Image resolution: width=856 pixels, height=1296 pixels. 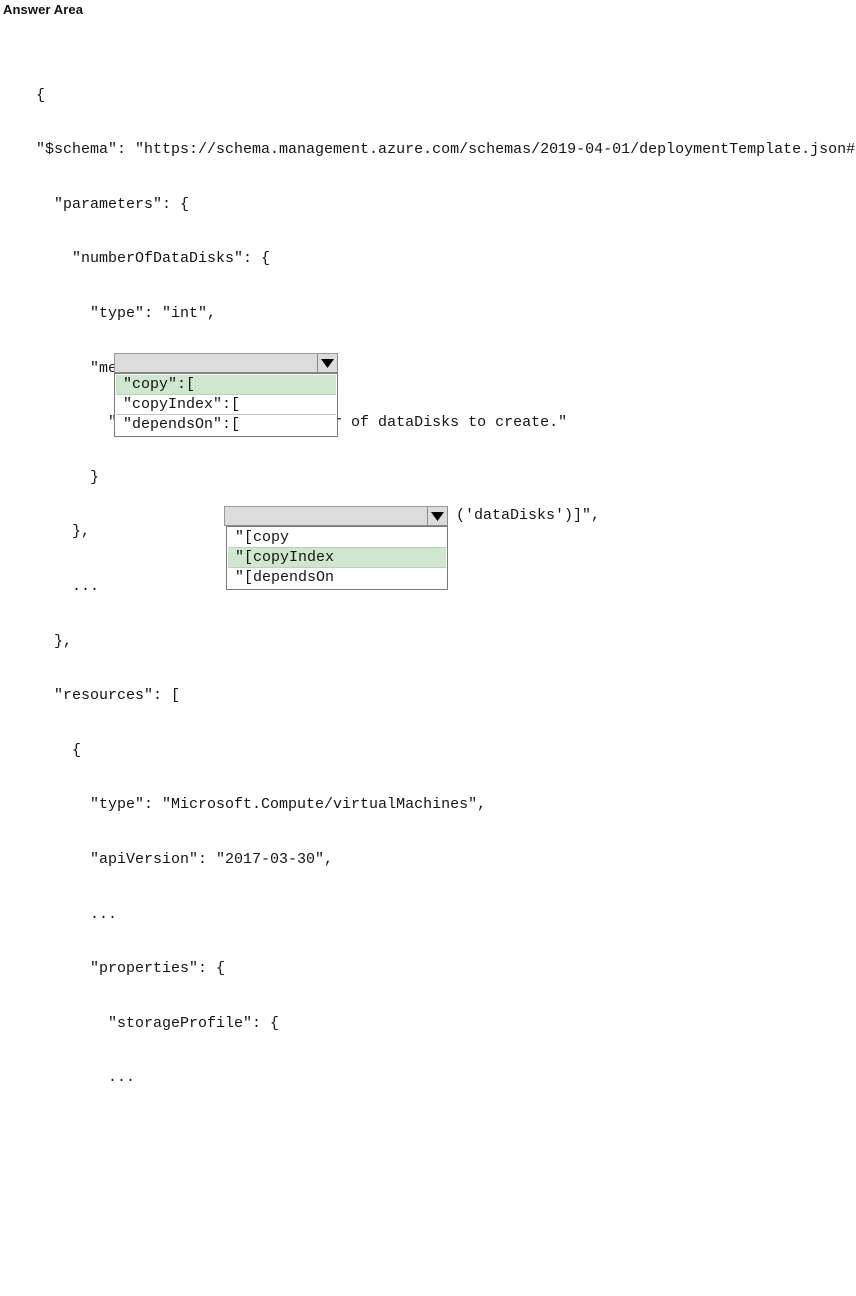 What do you see at coordinates (428, 1234) in the screenshot?
I see `dropdown-1-list-spacer` at bounding box center [428, 1234].